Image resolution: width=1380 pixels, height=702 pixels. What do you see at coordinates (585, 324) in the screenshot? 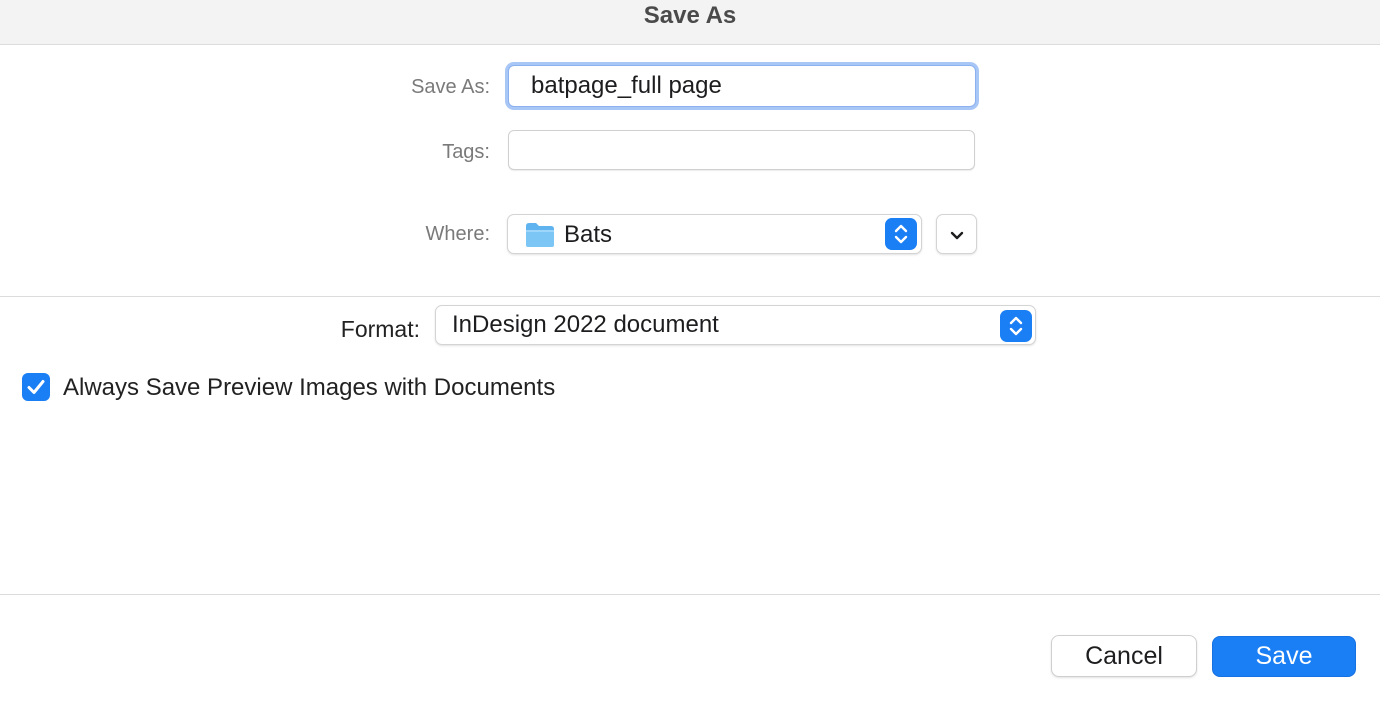
I see `format-value: InDesign 2022 document` at bounding box center [585, 324].